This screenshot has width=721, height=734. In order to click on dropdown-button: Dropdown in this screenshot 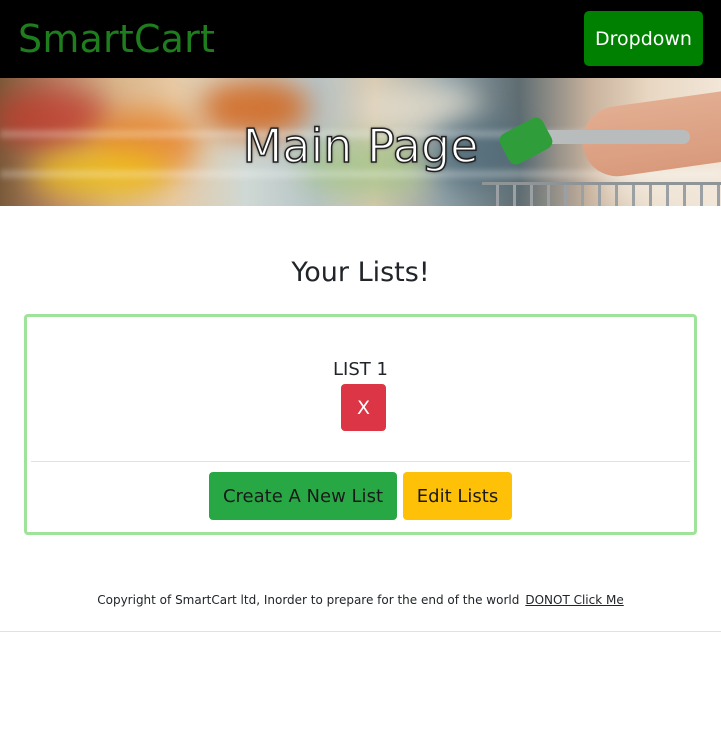, I will do `click(643, 38)`.